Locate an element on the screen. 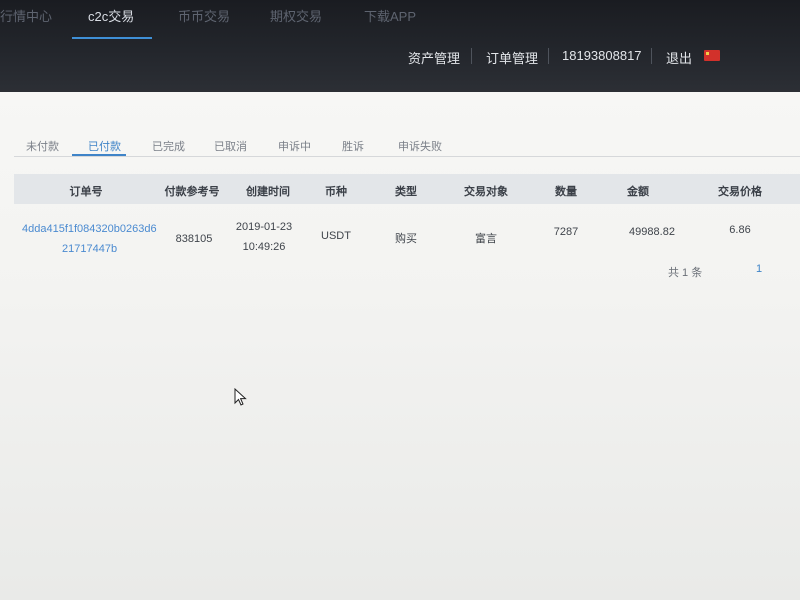  payment-ref: 838105 is located at coordinates (194, 239).